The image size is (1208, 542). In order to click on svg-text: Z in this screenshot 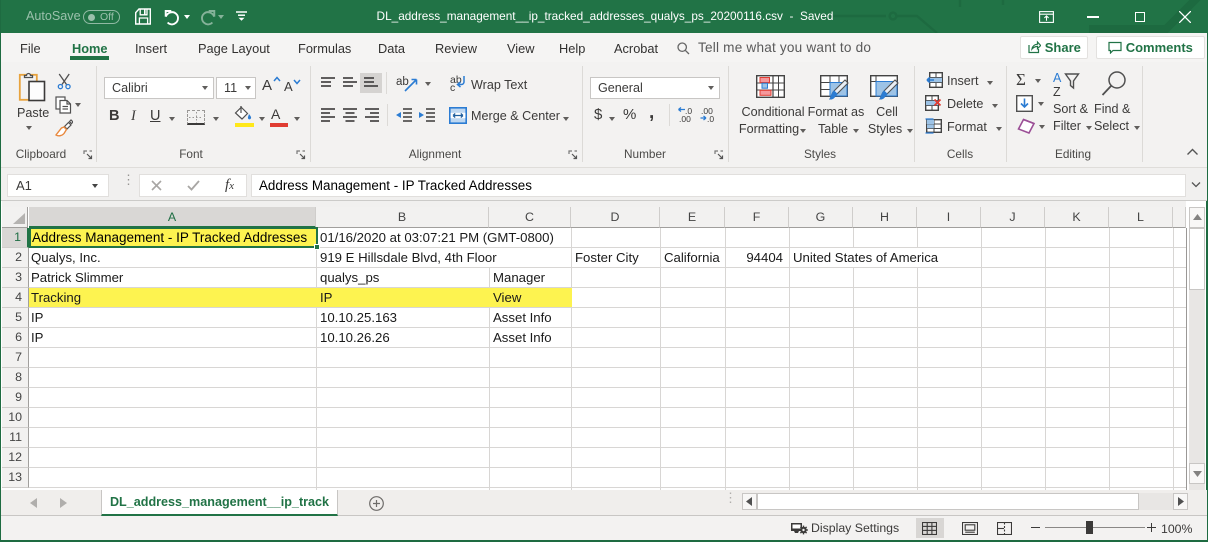, I will do `click(1057, 91)`.